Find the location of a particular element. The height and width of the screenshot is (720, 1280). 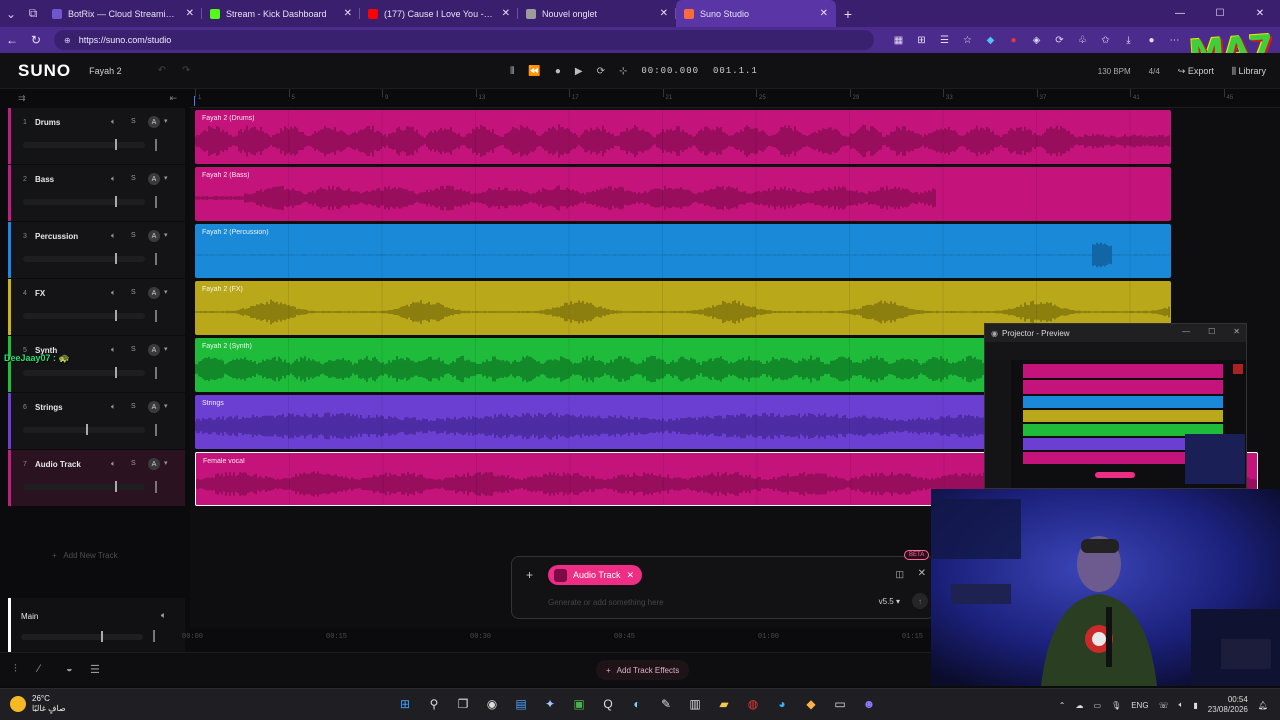

undo-icon: ↶ is located at coordinates (162, 70).